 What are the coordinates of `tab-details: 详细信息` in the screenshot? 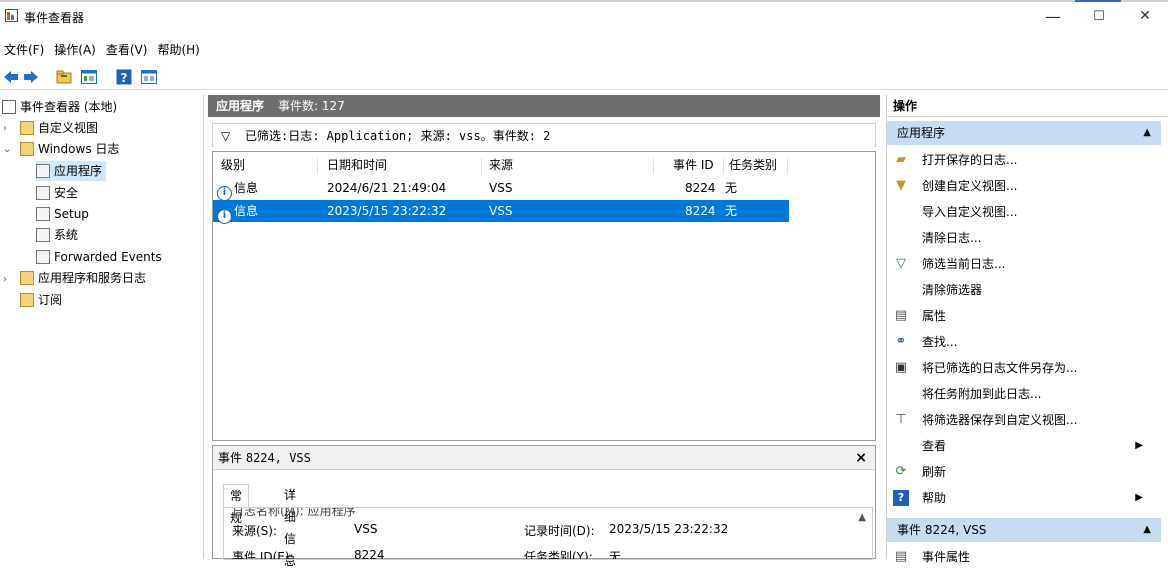 It's located at (290, 526).